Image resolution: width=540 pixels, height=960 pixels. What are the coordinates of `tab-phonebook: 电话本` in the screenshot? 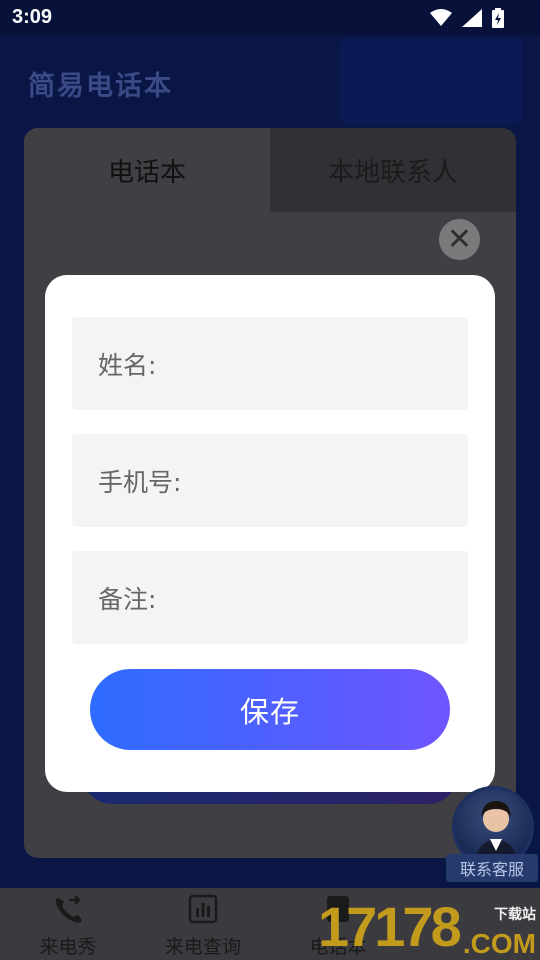 It's located at (147, 170).